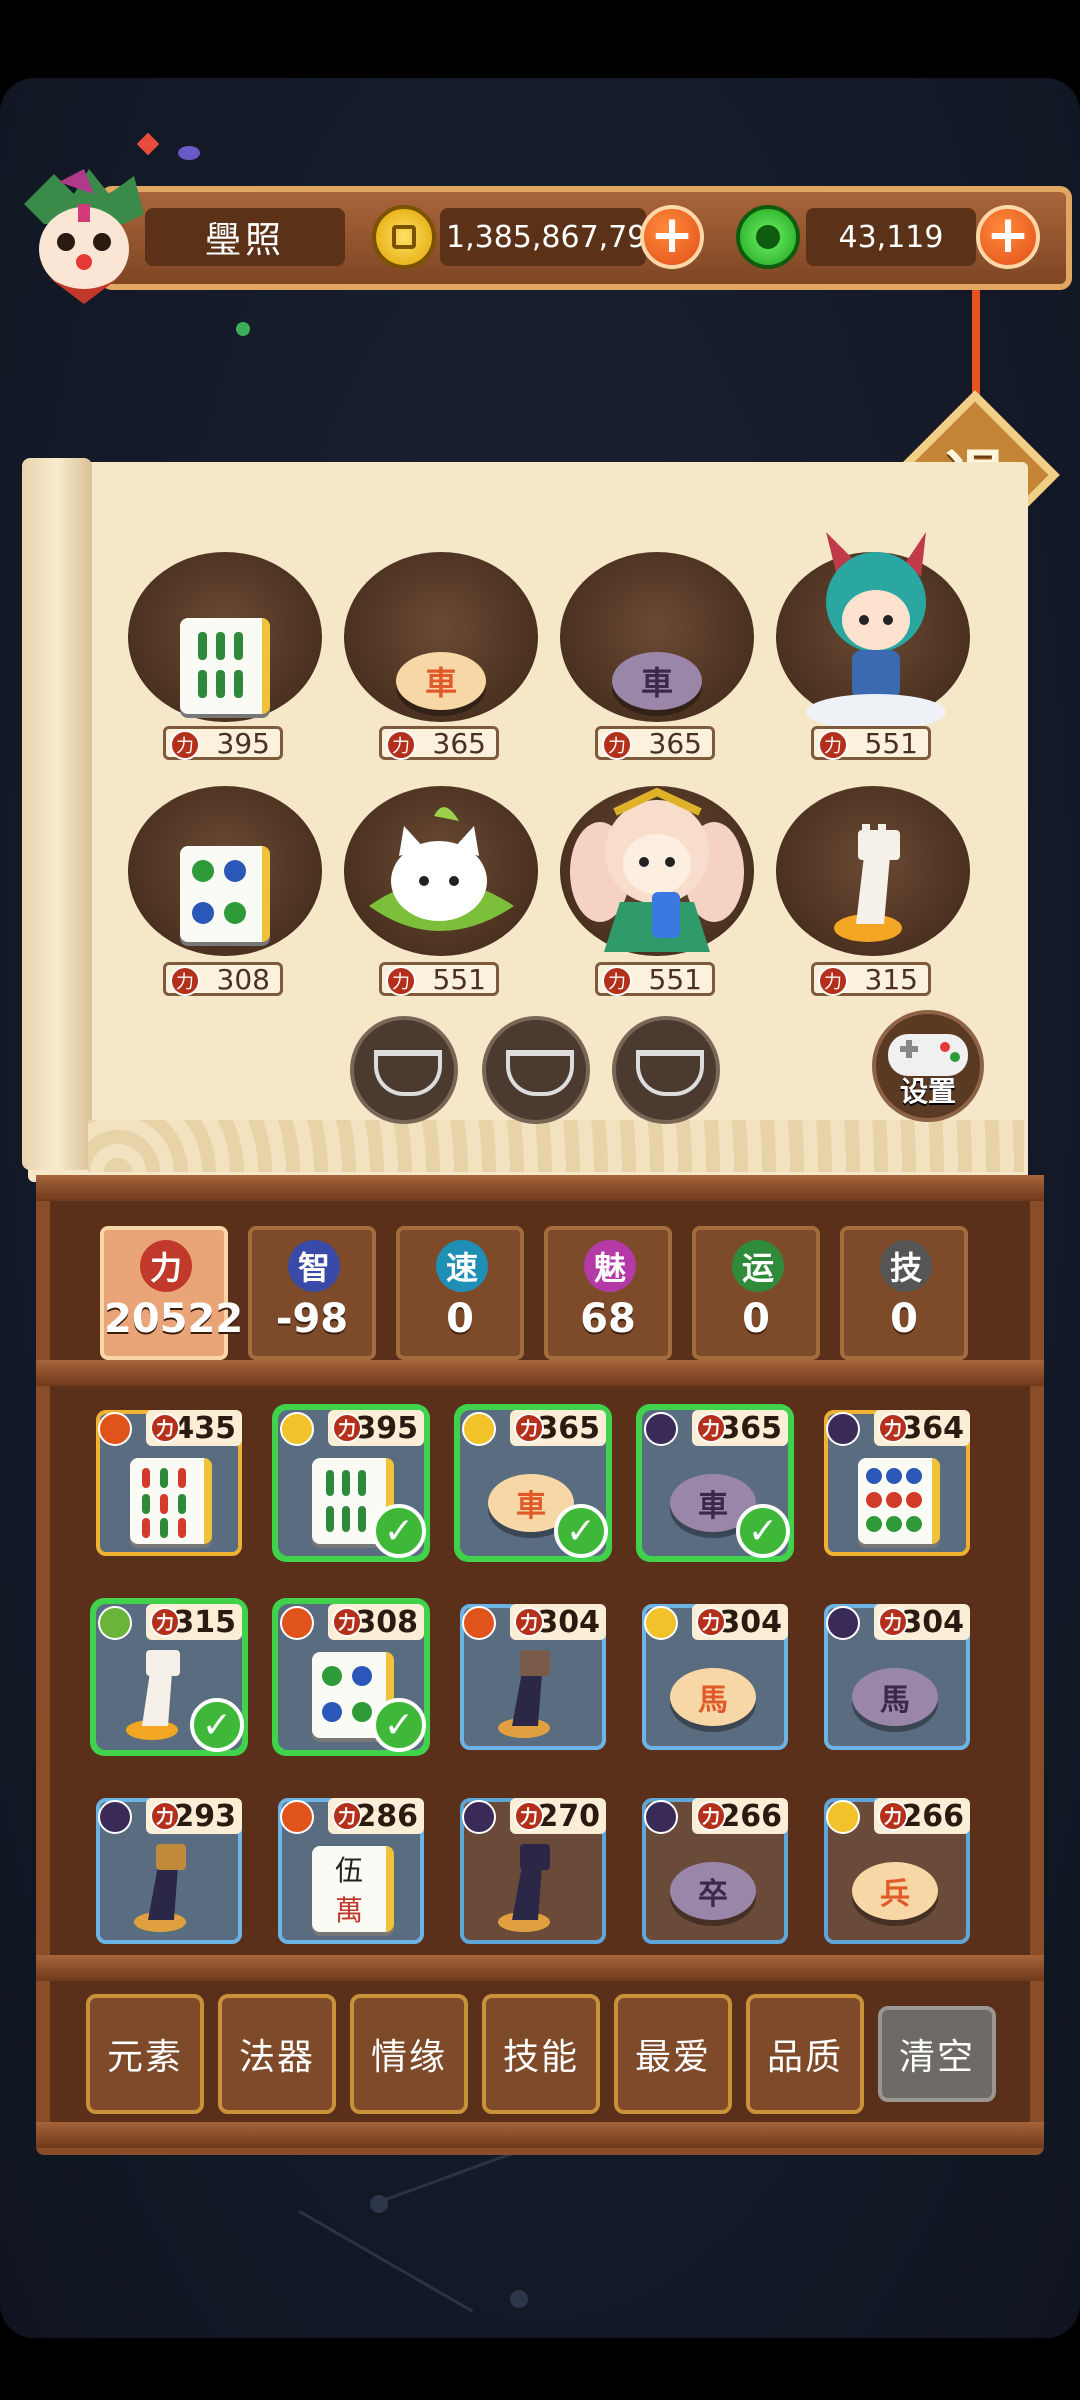 The width and height of the screenshot is (1080, 2400). I want to click on slot-power-1: 力 395, so click(223, 743).